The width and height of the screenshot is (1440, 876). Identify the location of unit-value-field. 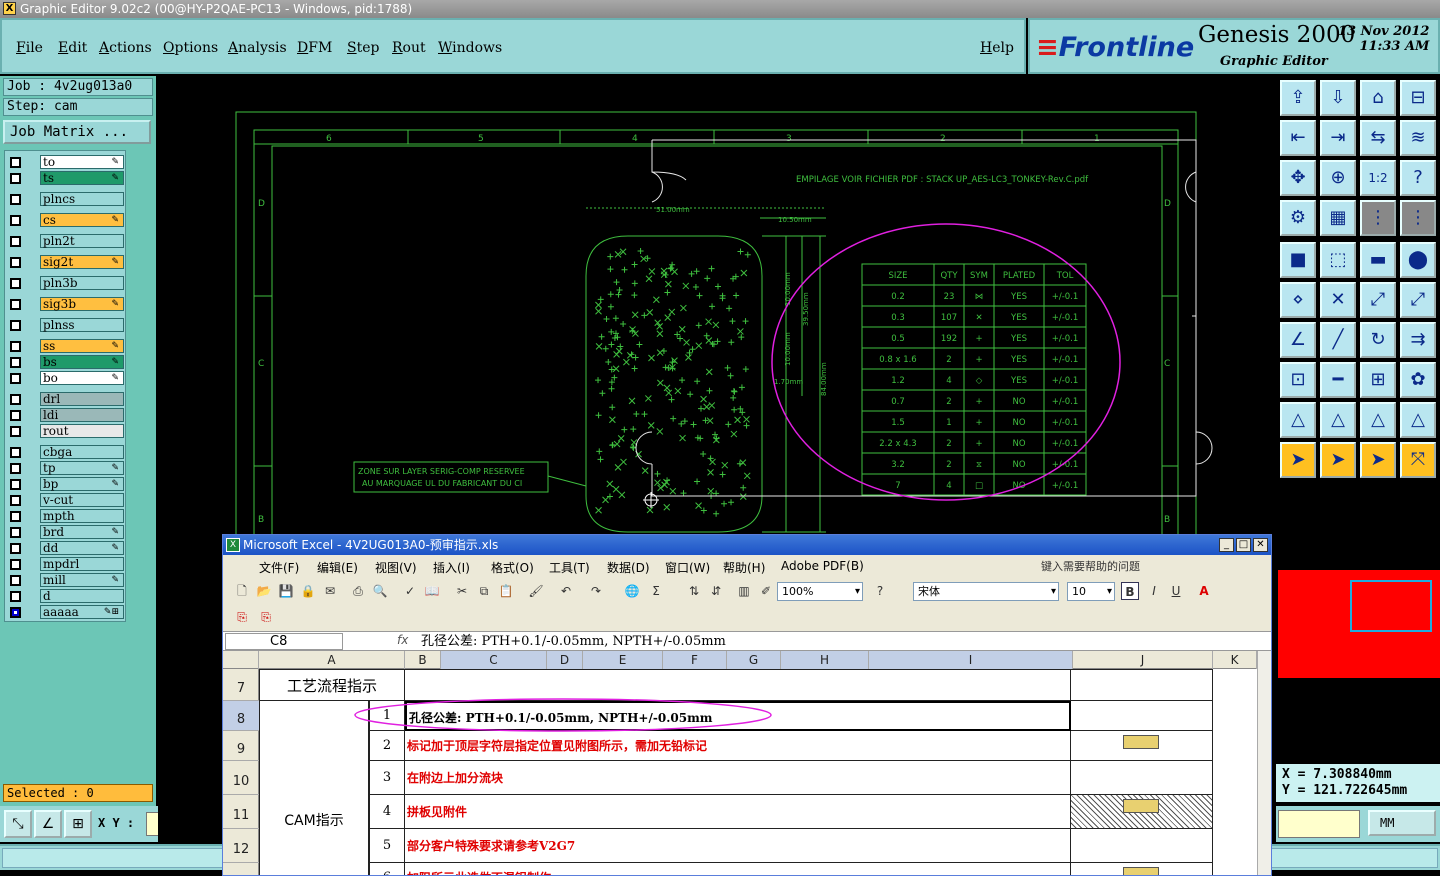
(1319, 824).